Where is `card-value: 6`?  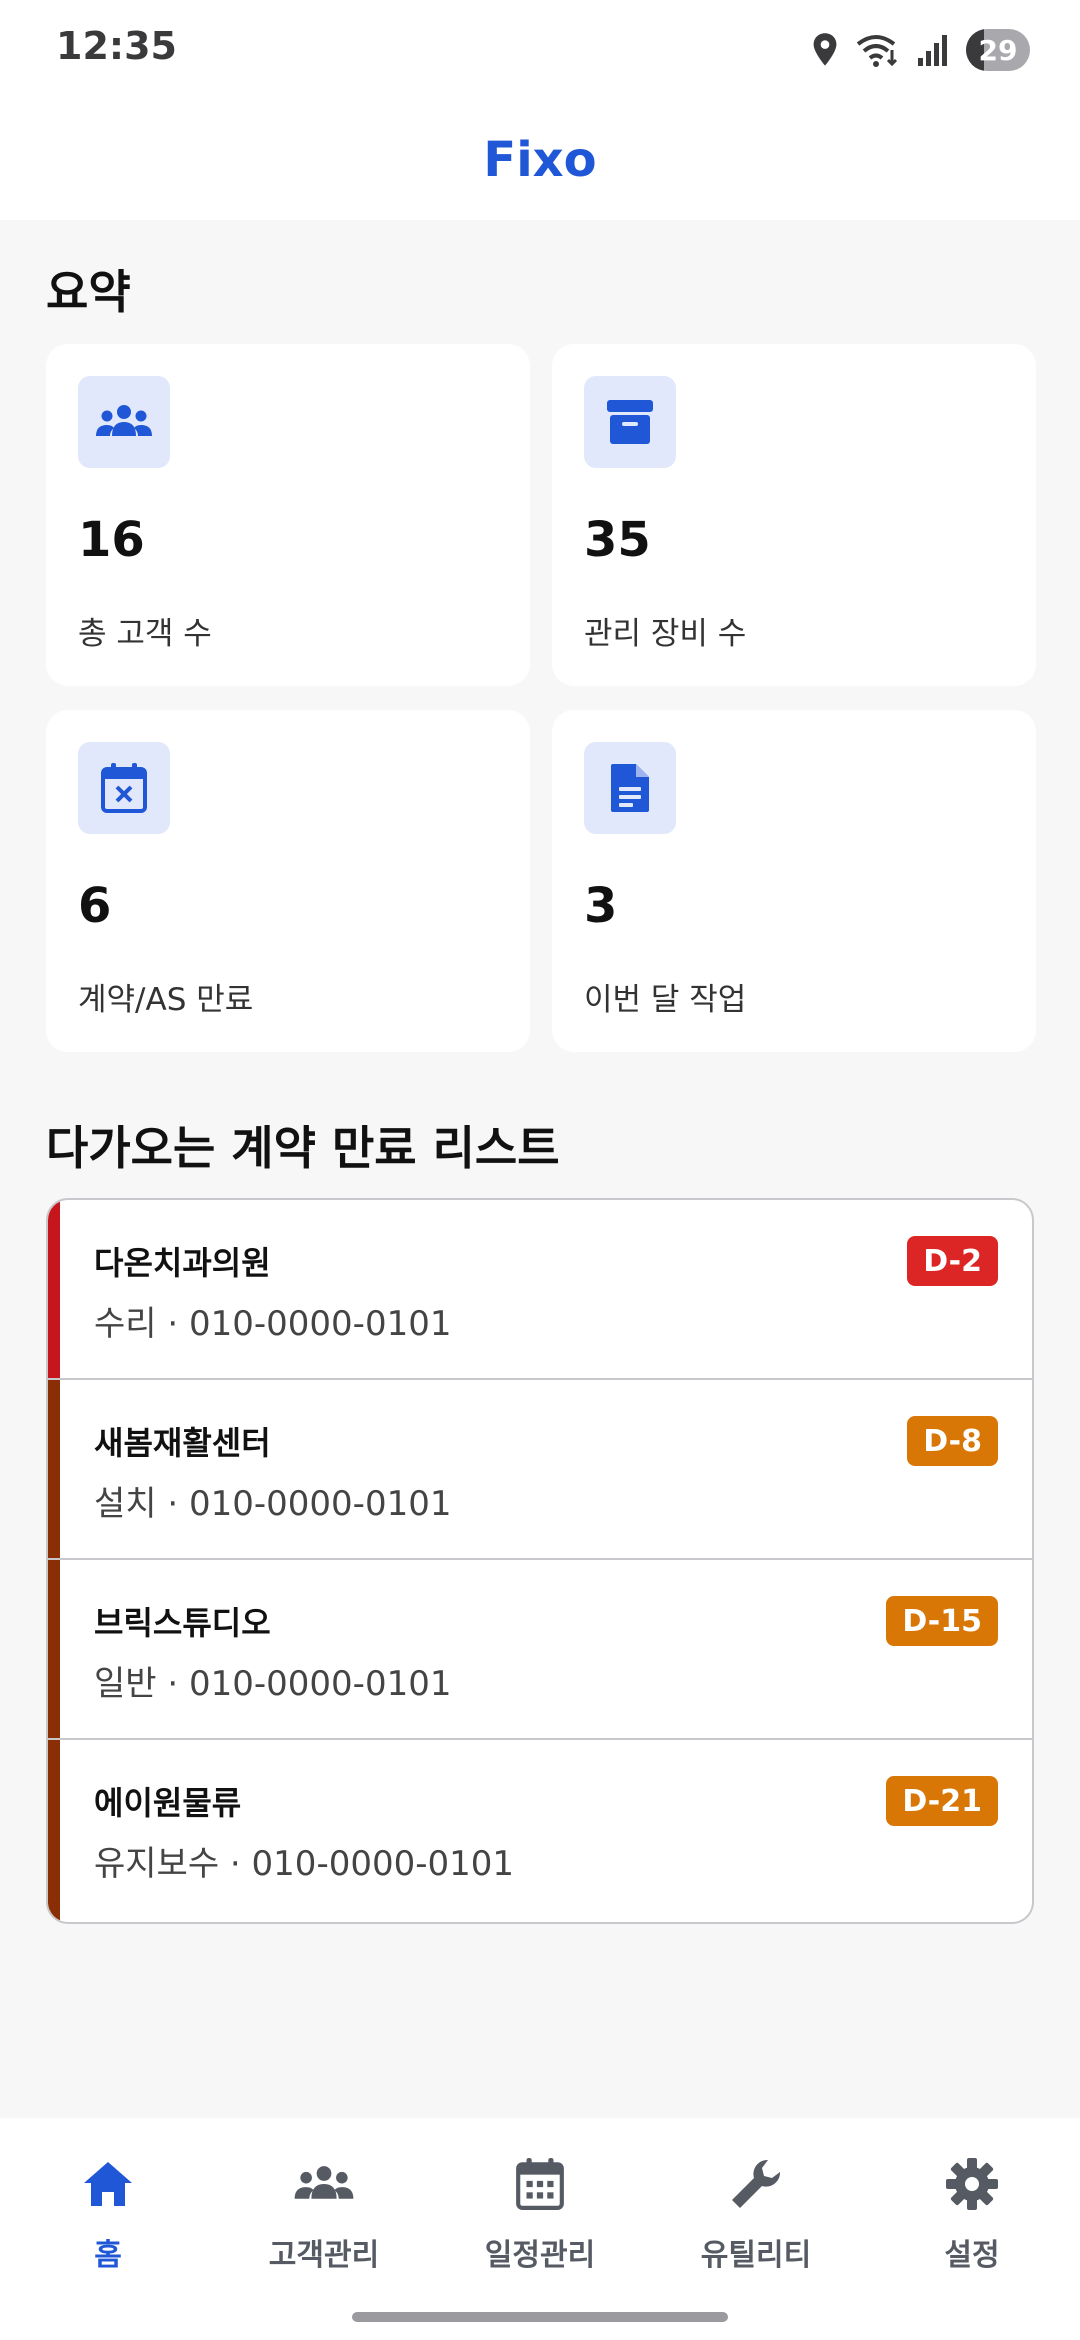
card-value: 6 is located at coordinates (95, 906).